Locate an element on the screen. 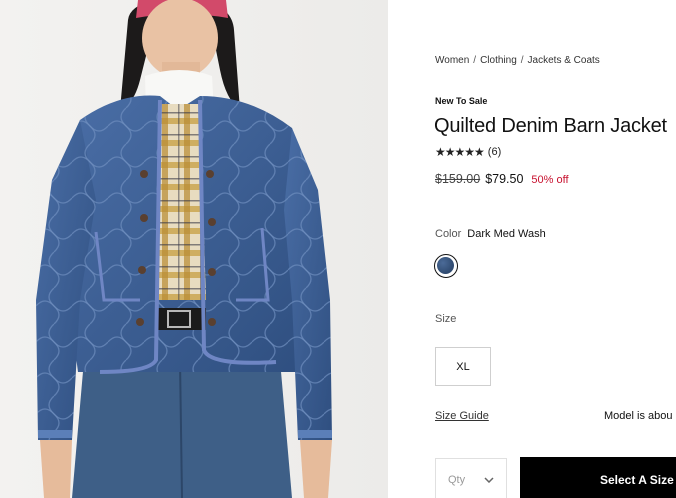 Image resolution: width=676 pixels, height=498 pixels. quantity-select: Qty is located at coordinates (471, 478).